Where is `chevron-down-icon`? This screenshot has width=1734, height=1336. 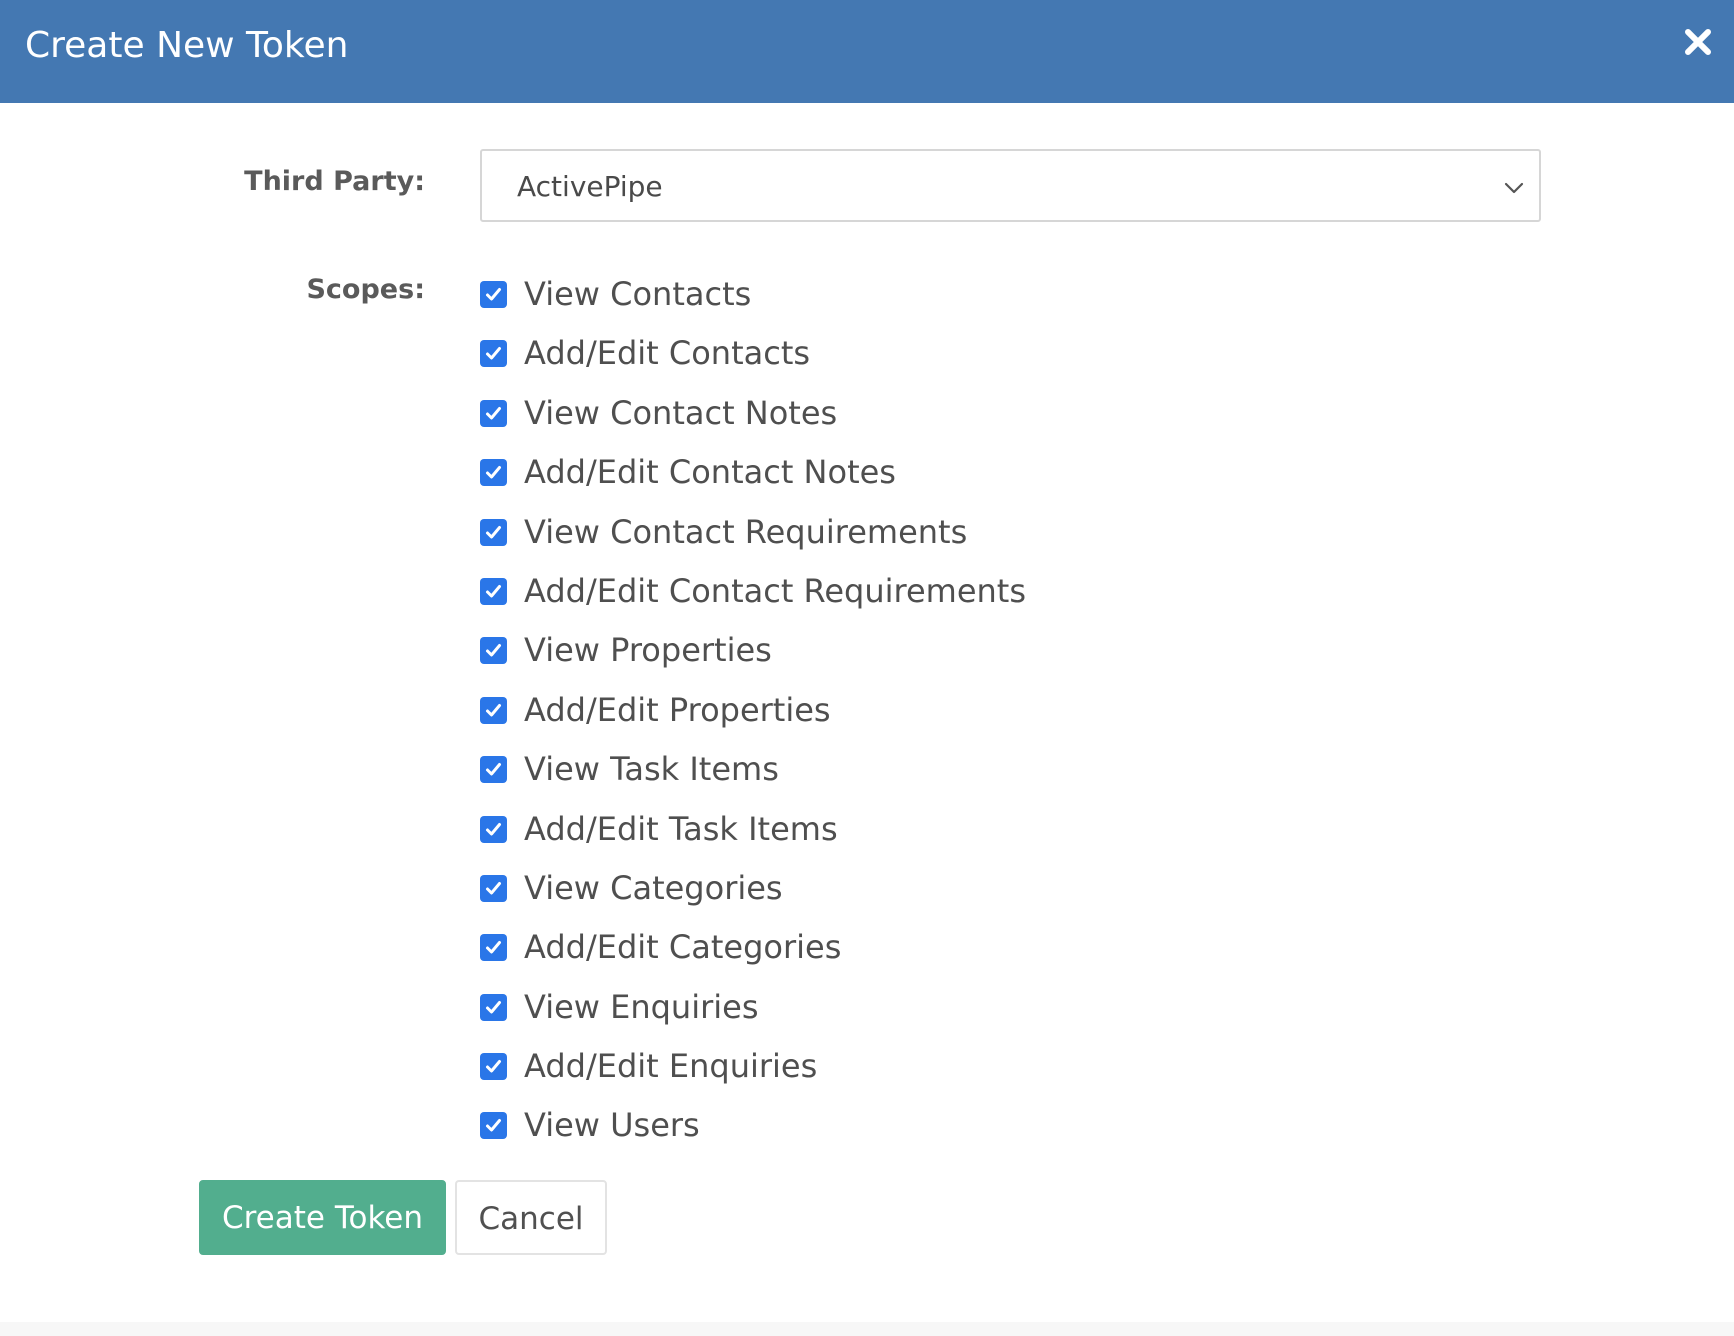
chevron-down-icon is located at coordinates (1514, 188).